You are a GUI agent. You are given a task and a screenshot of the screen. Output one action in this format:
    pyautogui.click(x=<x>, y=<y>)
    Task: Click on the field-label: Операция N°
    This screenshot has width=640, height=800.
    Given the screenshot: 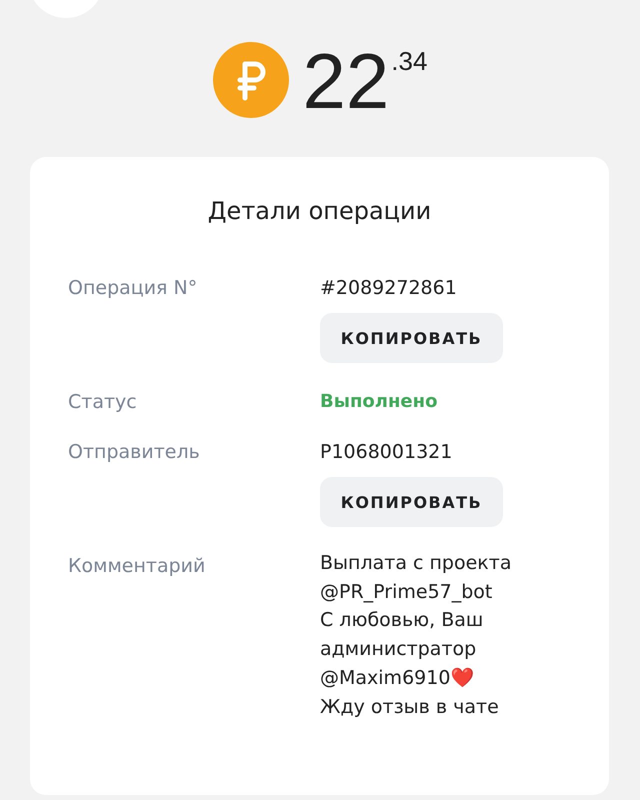 What is the action you would take?
    pyautogui.click(x=133, y=289)
    